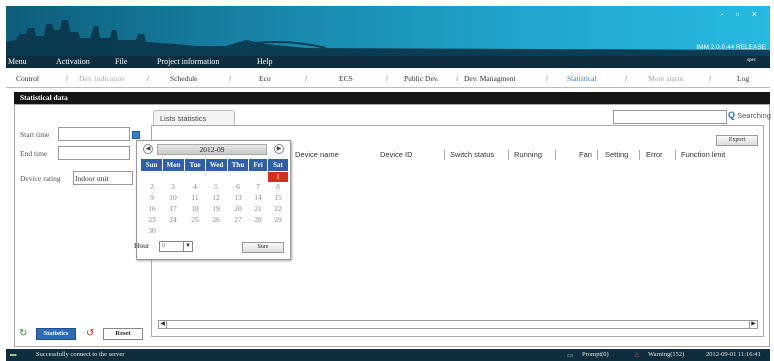 The width and height of the screenshot is (774, 361). I want to click on tab-schedule: Schedule, so click(184, 78).